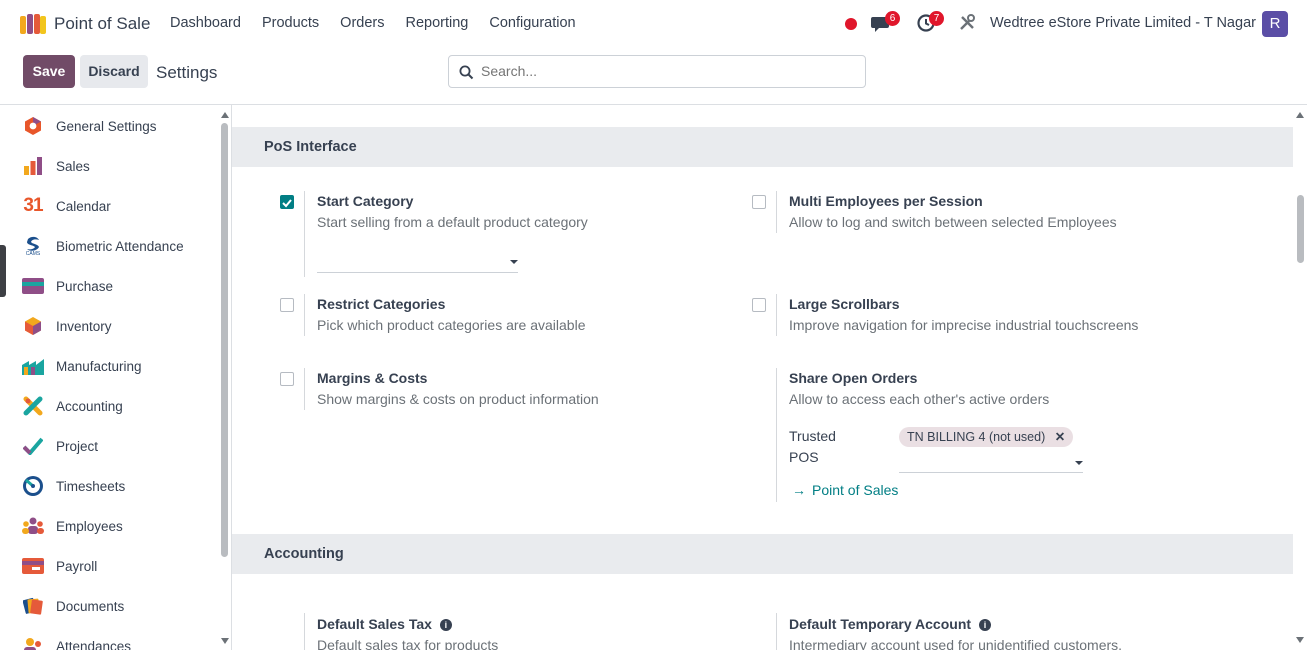 The width and height of the screenshot is (1307, 650). What do you see at coordinates (437, 23) in the screenshot?
I see `menu-reporting: Reporting` at bounding box center [437, 23].